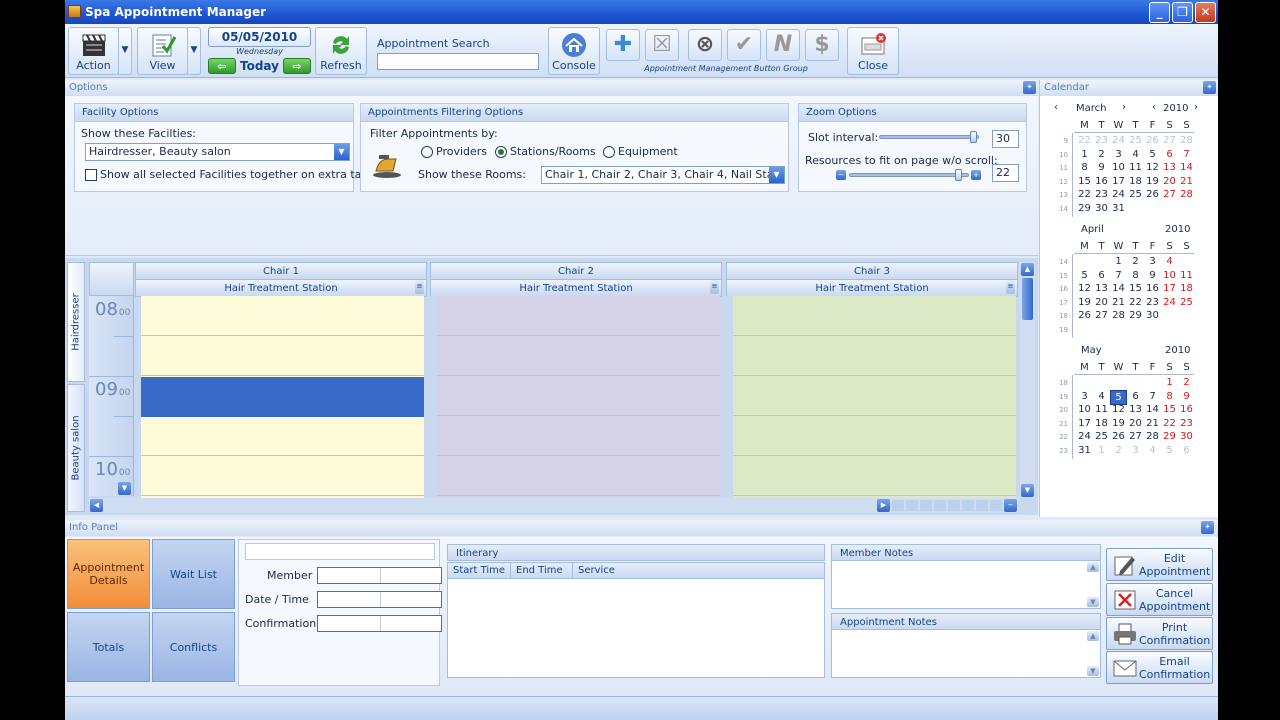 The image size is (1280, 720). I want to click on calendar-day: 8, so click(1084, 167).